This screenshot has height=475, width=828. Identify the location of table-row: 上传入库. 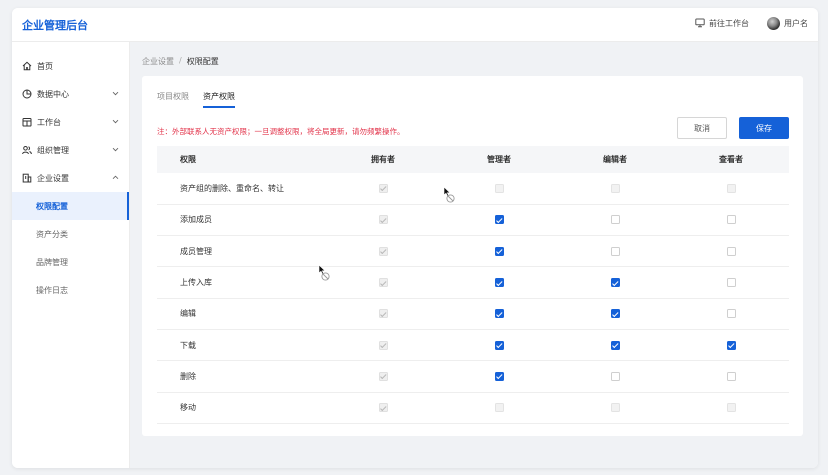
(473, 282).